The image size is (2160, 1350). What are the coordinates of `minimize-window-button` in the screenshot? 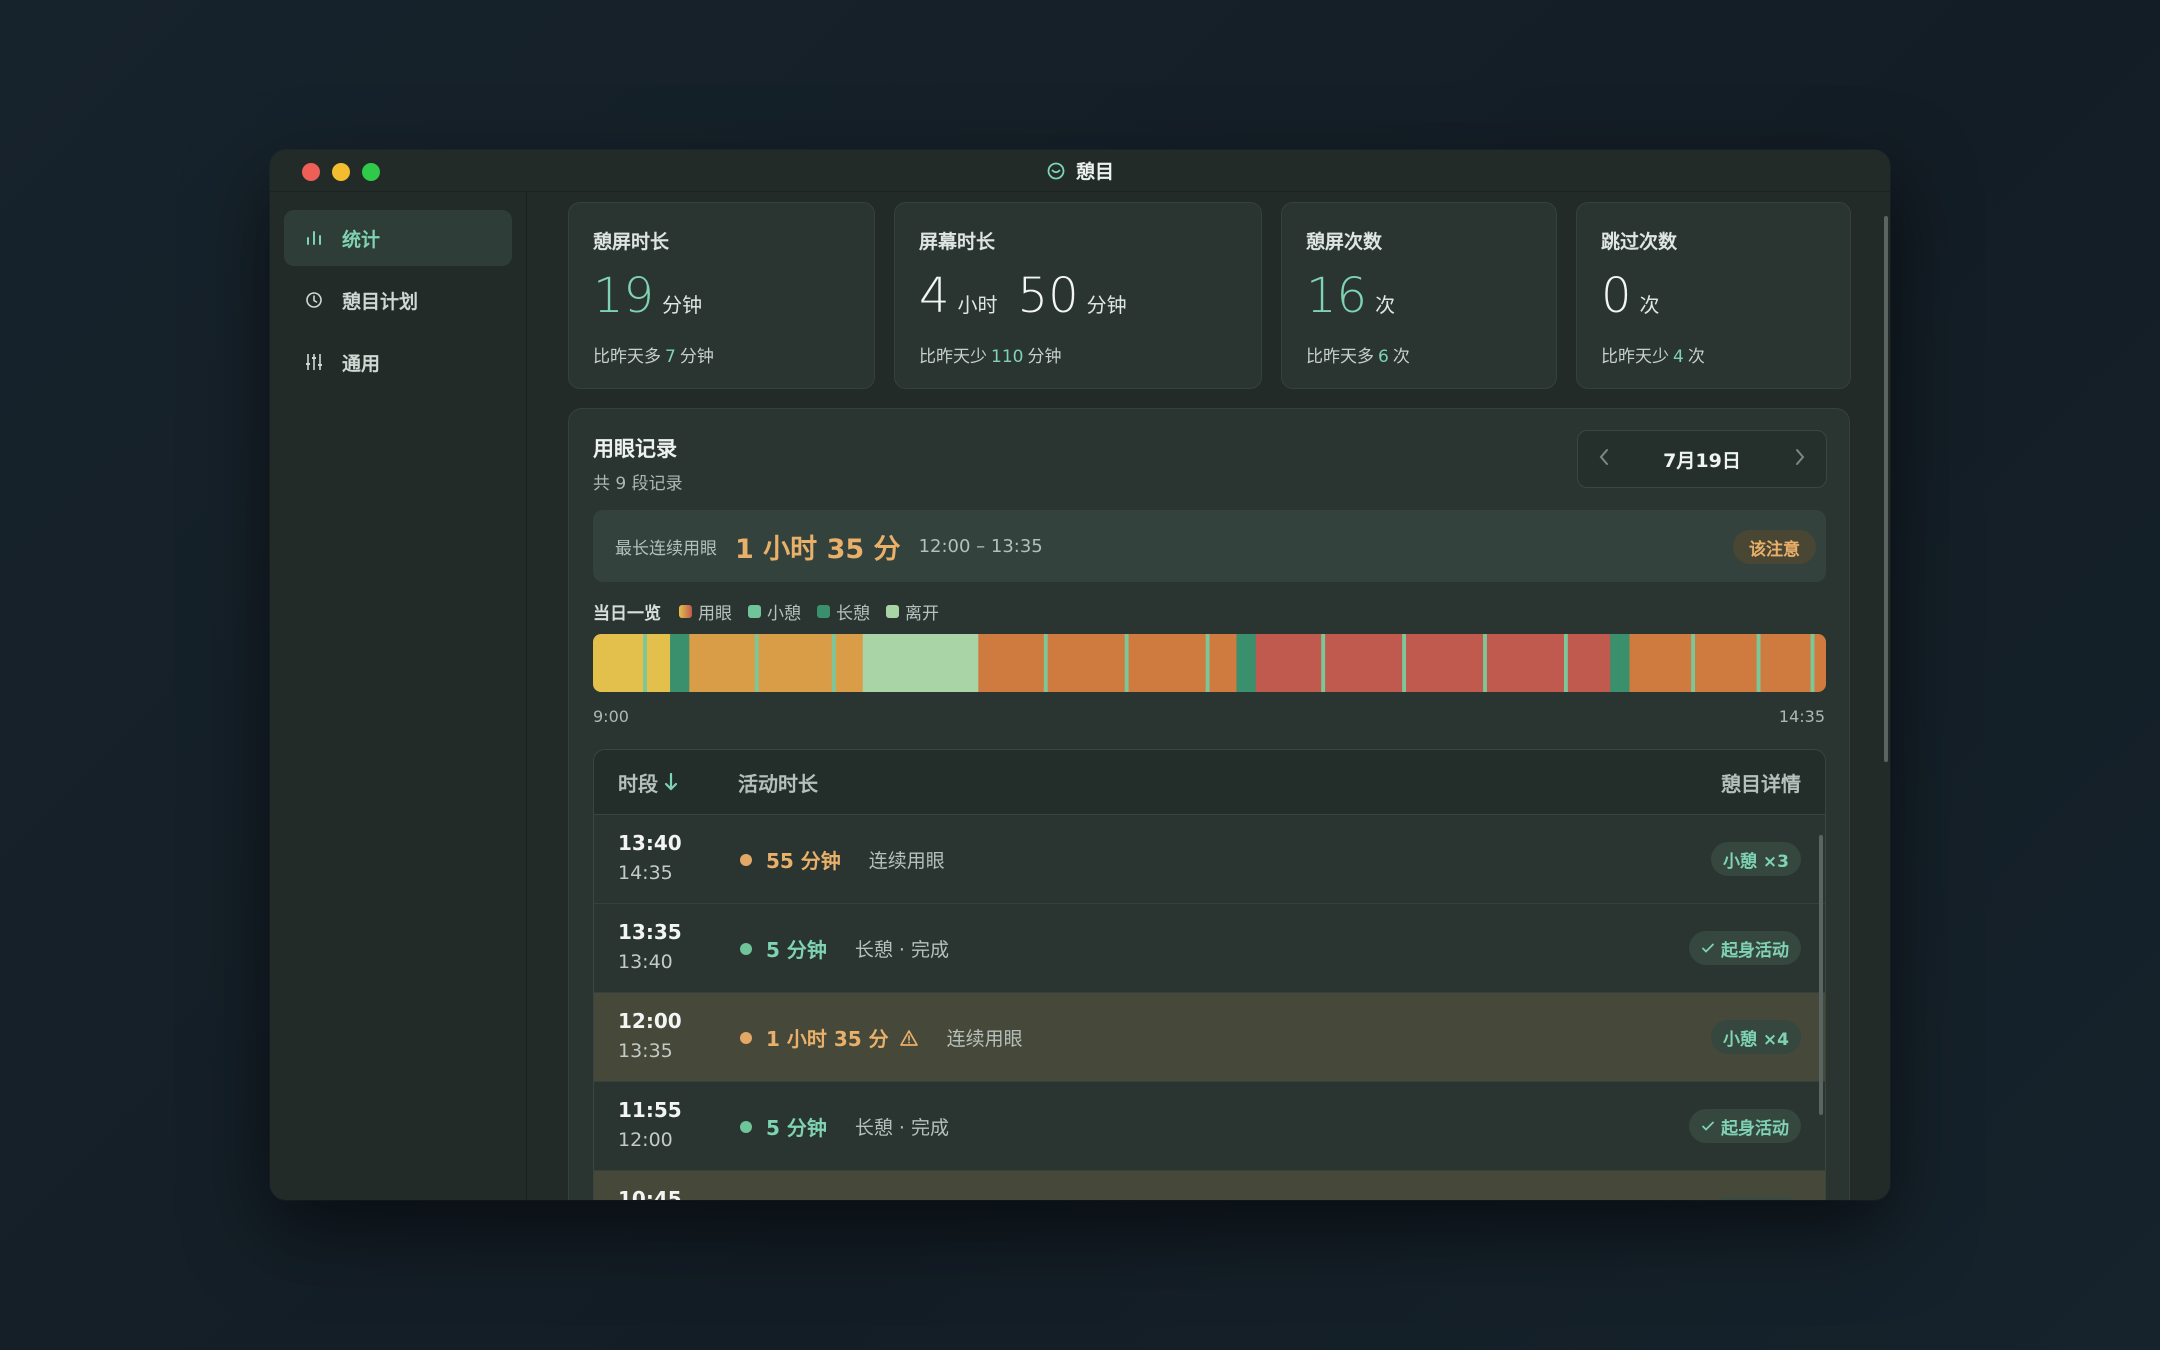 It's located at (341, 172).